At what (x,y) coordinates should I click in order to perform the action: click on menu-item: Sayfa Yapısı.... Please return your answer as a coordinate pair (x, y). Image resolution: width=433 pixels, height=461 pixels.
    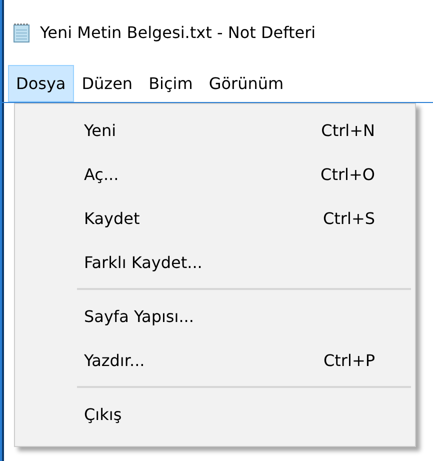
    Looking at the image, I should click on (215, 316).